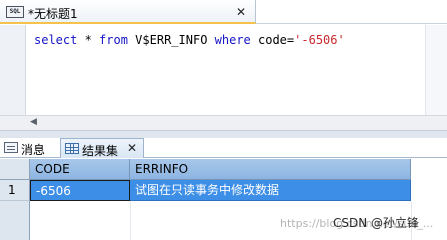 The height and width of the screenshot is (240, 447). I want to click on column-header-code: CODE, so click(80, 169).